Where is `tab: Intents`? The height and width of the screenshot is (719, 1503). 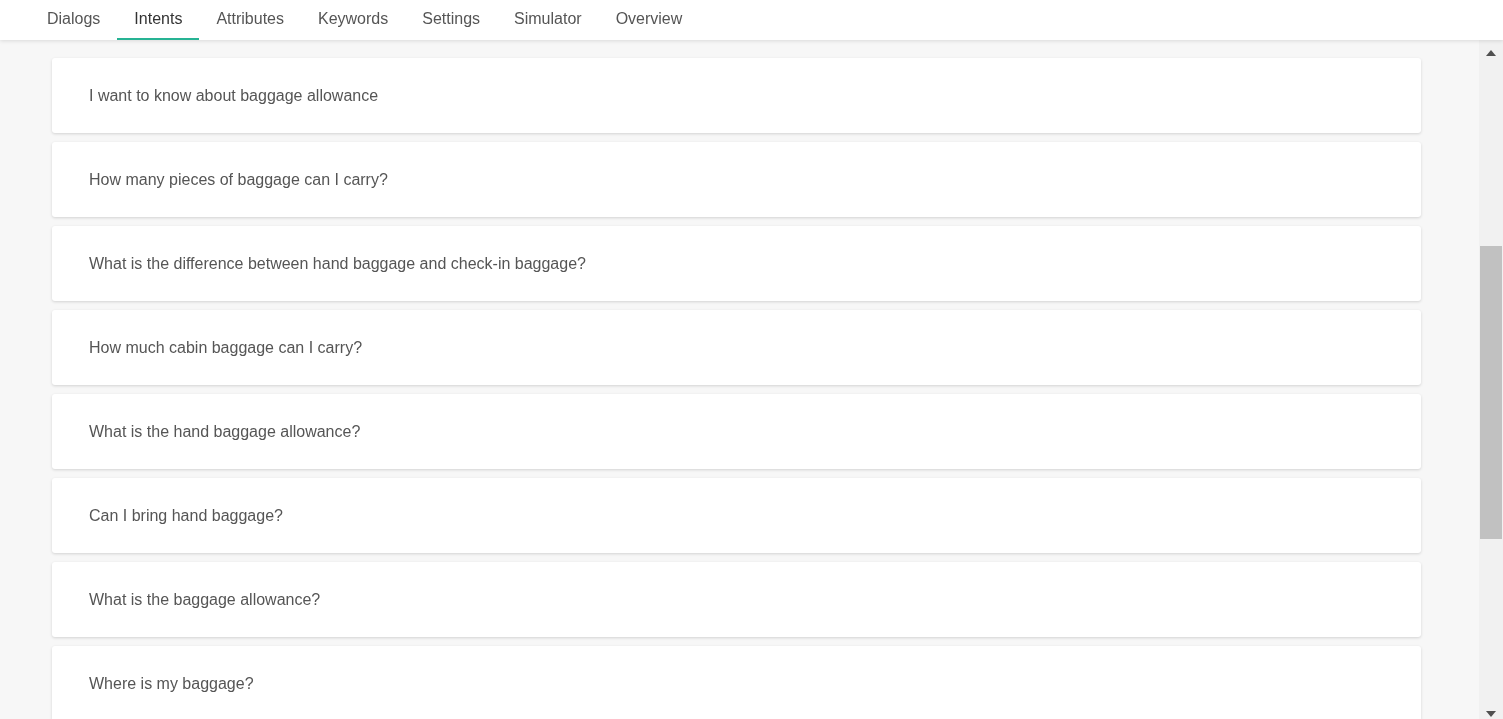
tab: Intents is located at coordinates (158, 20).